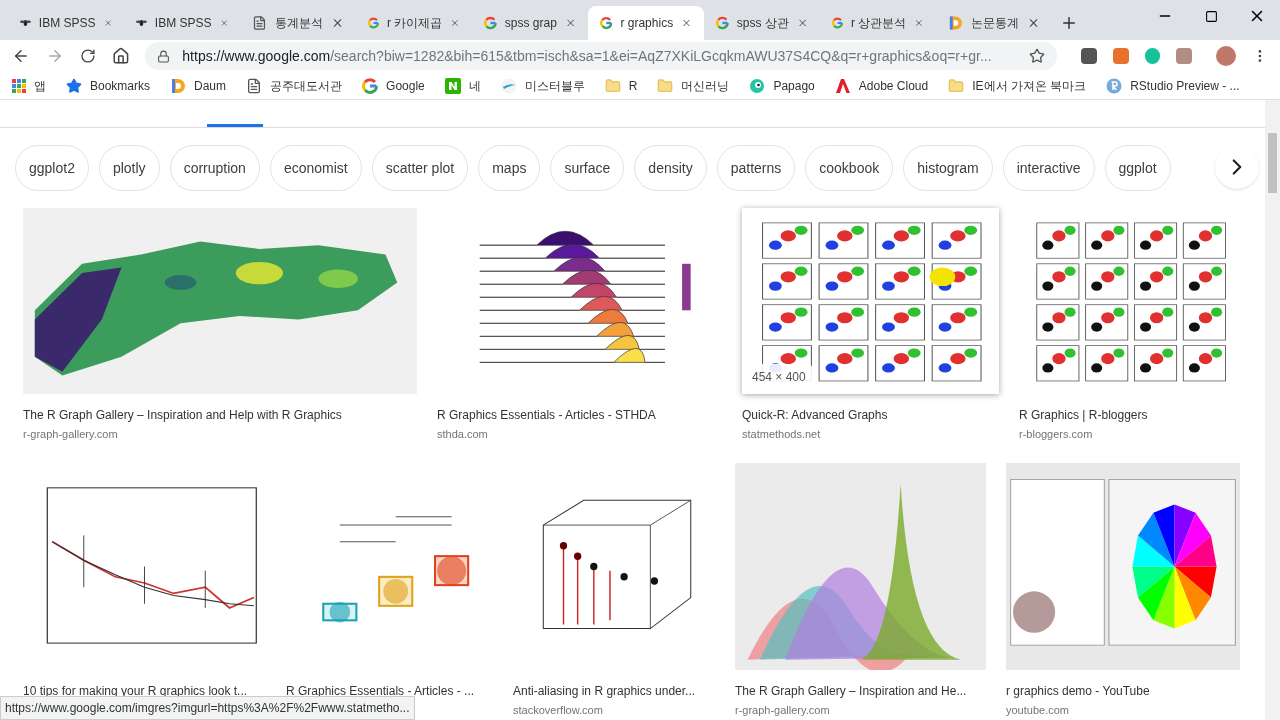  Describe the element at coordinates (87, 56) in the screenshot. I see `reload-icon` at that location.